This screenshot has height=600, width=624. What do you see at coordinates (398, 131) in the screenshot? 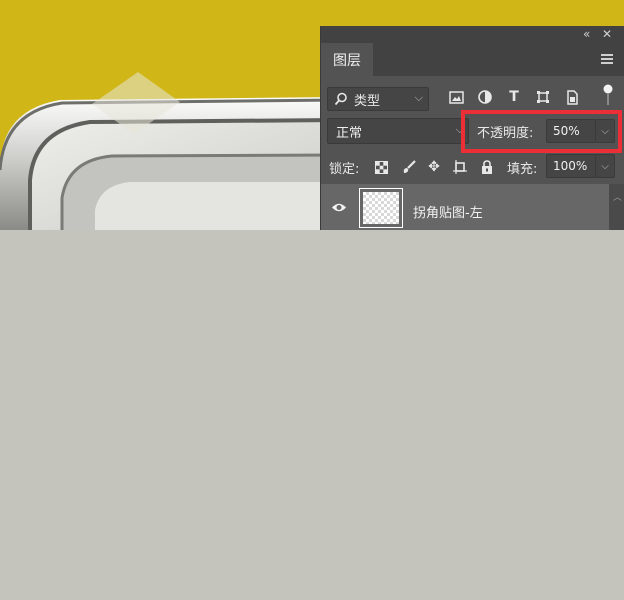
I see `blend-mode-select: 正常 ⌵` at bounding box center [398, 131].